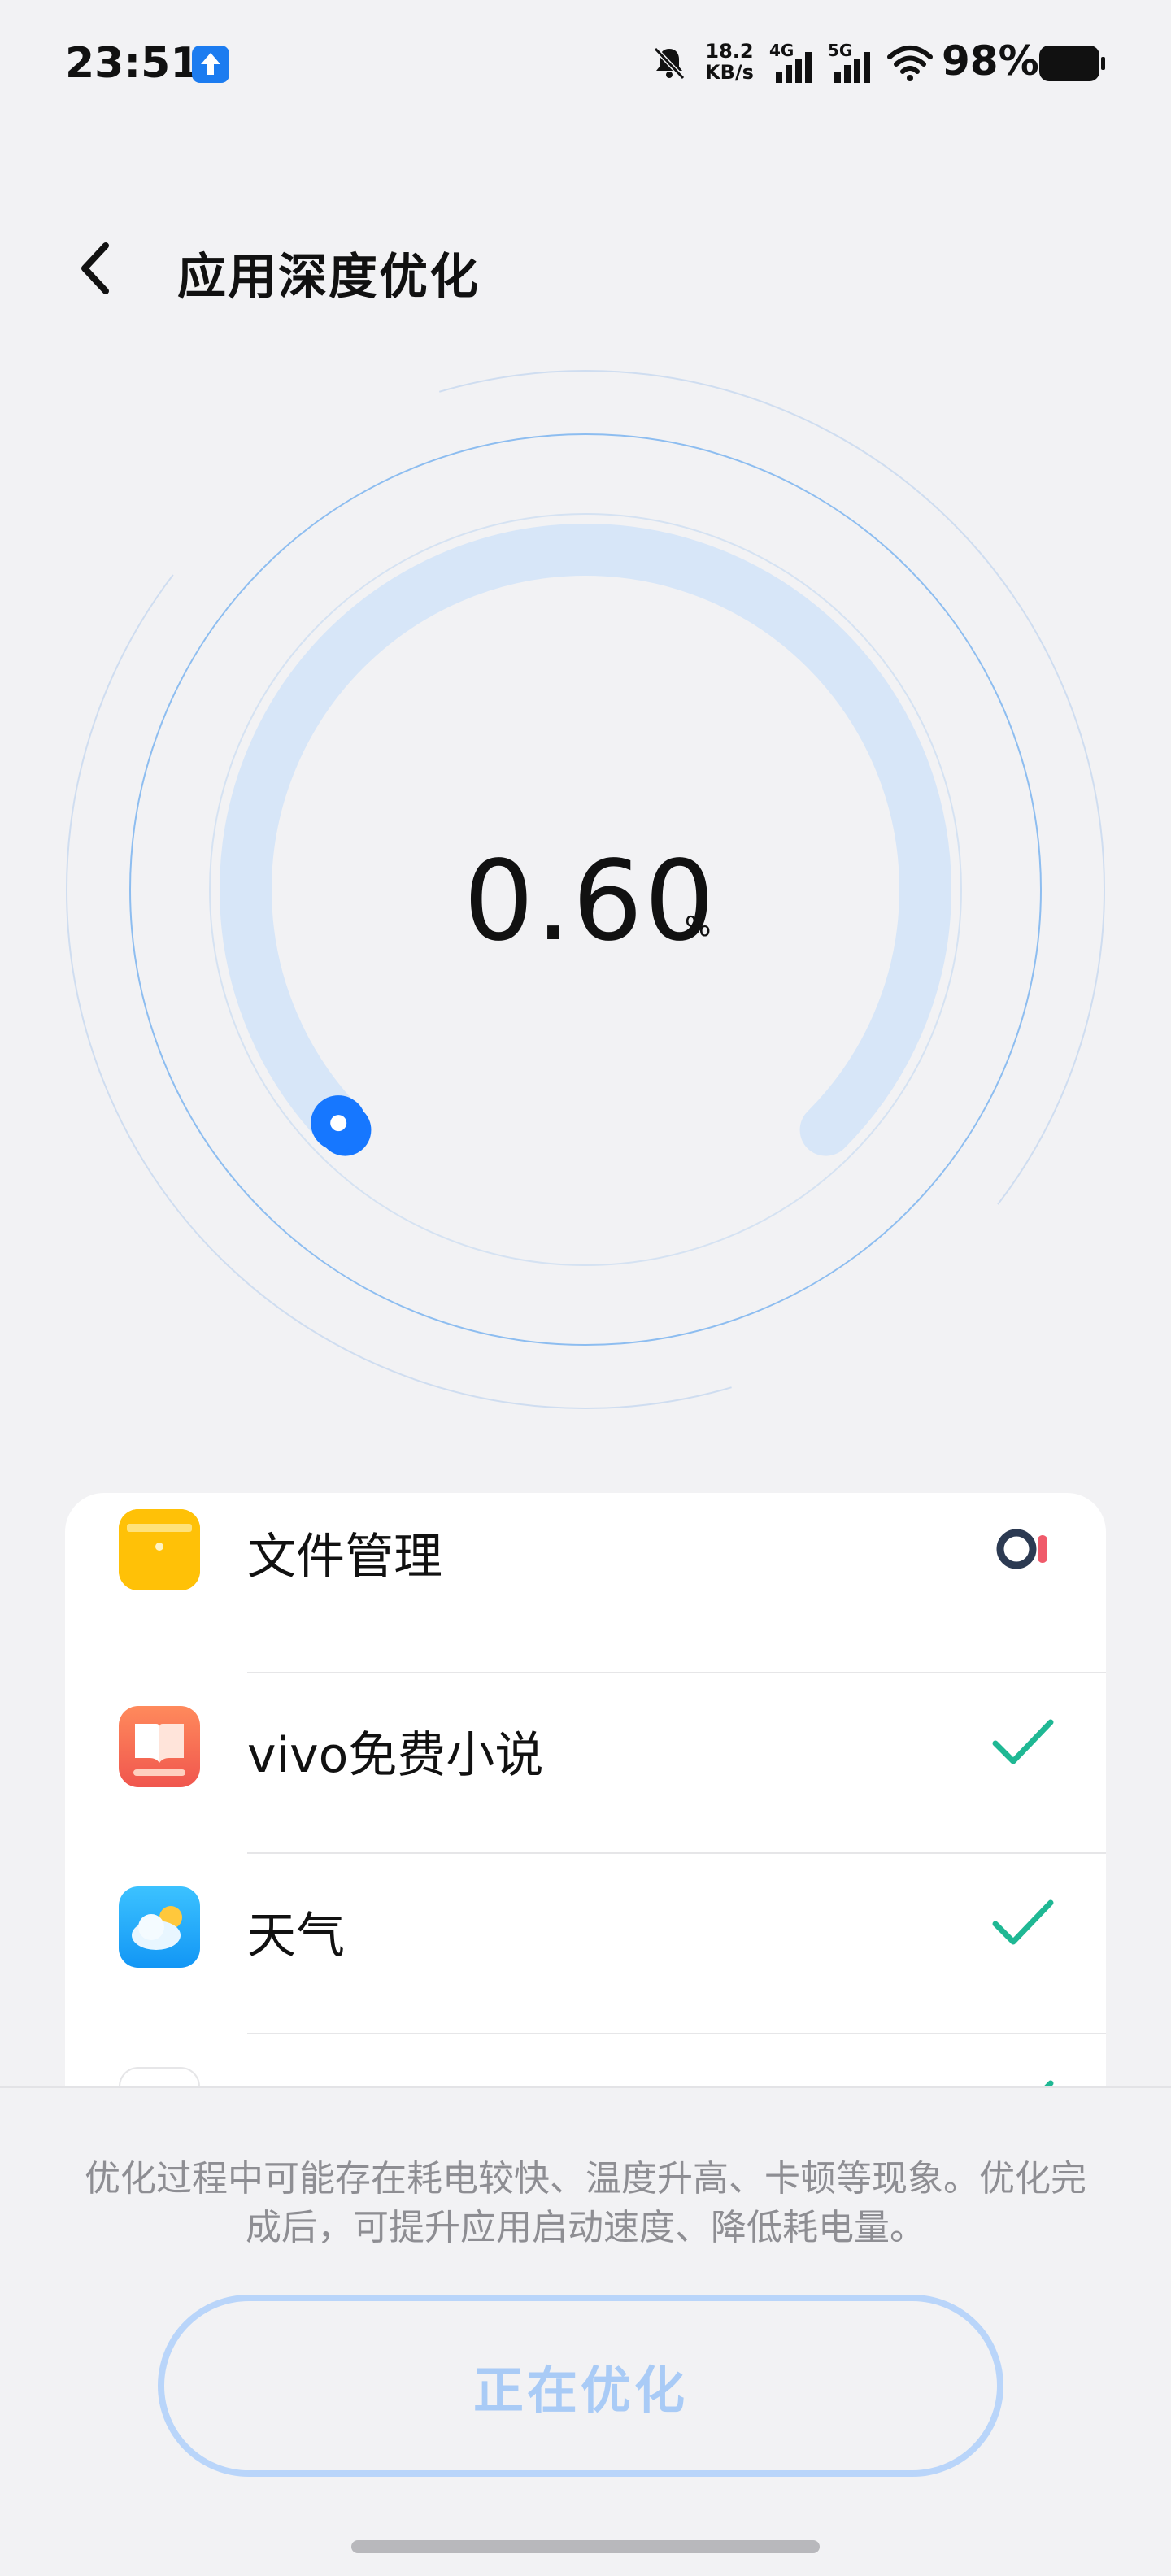 Image resolution: width=1171 pixels, height=2576 pixels. What do you see at coordinates (730, 52) in the screenshot?
I see `net-speed-value: 18.2` at bounding box center [730, 52].